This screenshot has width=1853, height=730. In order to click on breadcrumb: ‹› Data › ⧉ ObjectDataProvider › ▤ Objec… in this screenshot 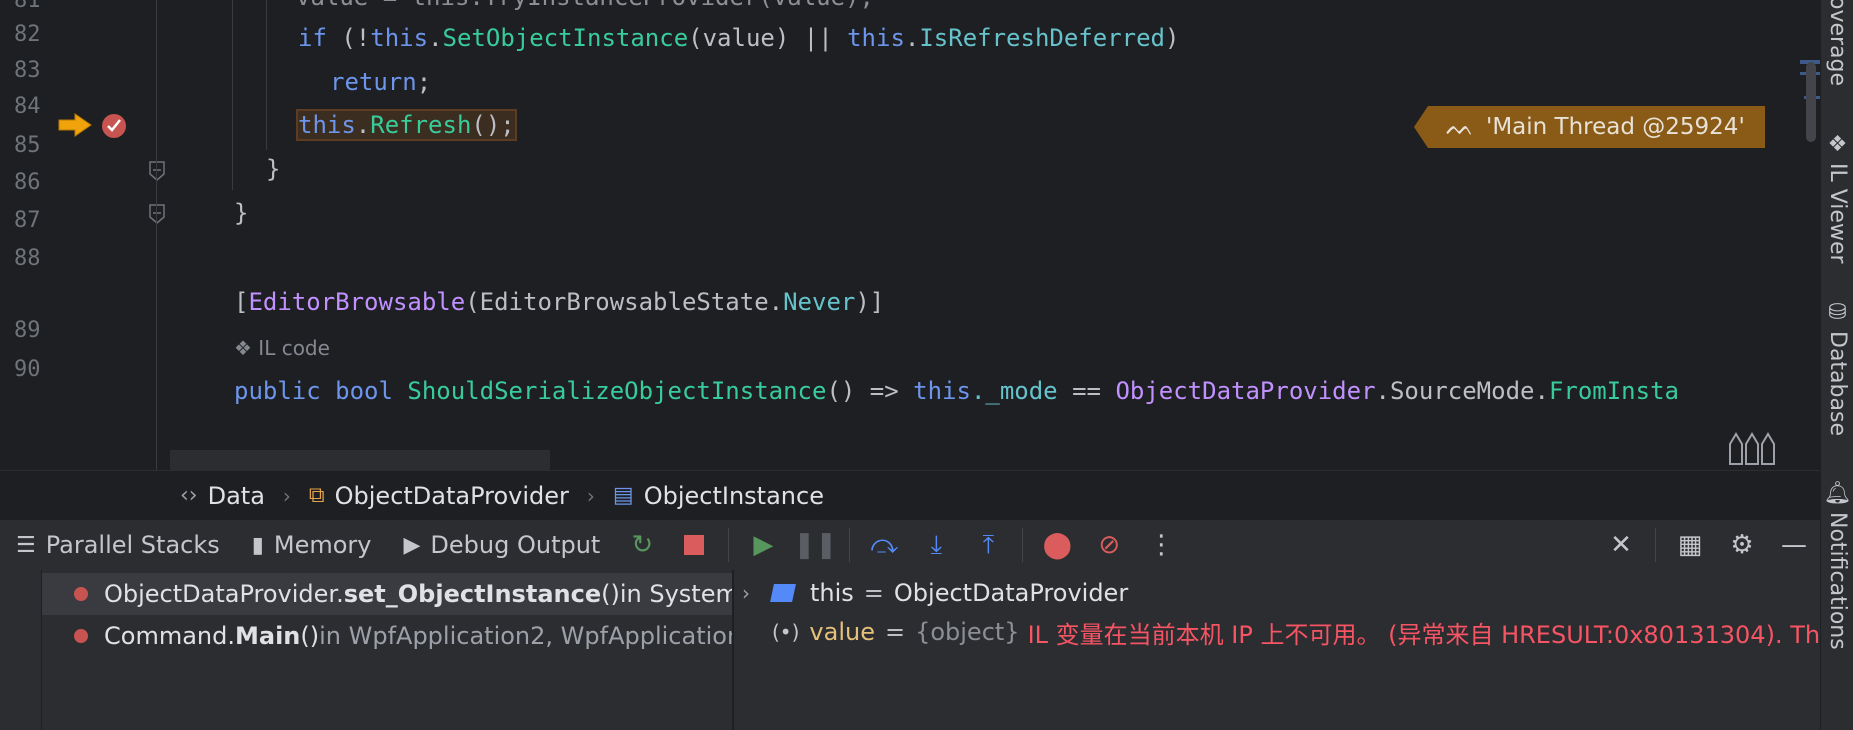, I will do `click(910, 495)`.